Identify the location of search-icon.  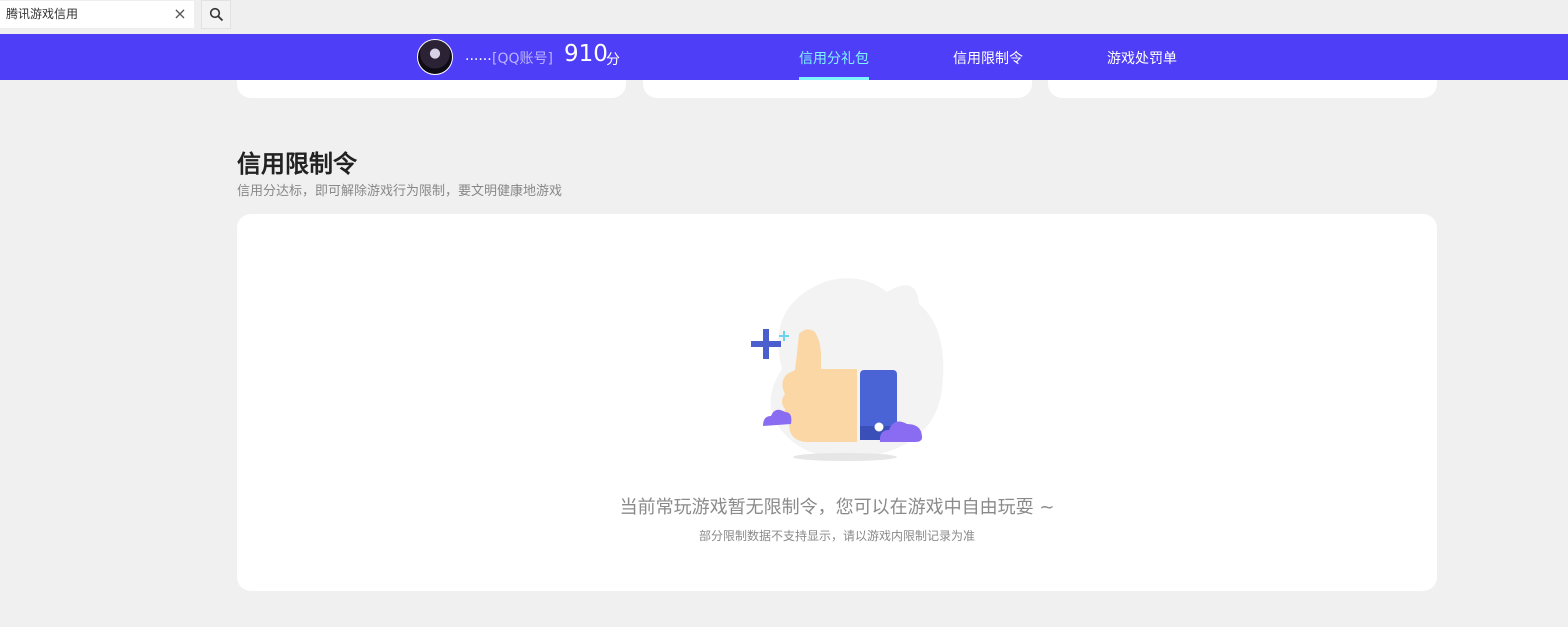
(216, 14).